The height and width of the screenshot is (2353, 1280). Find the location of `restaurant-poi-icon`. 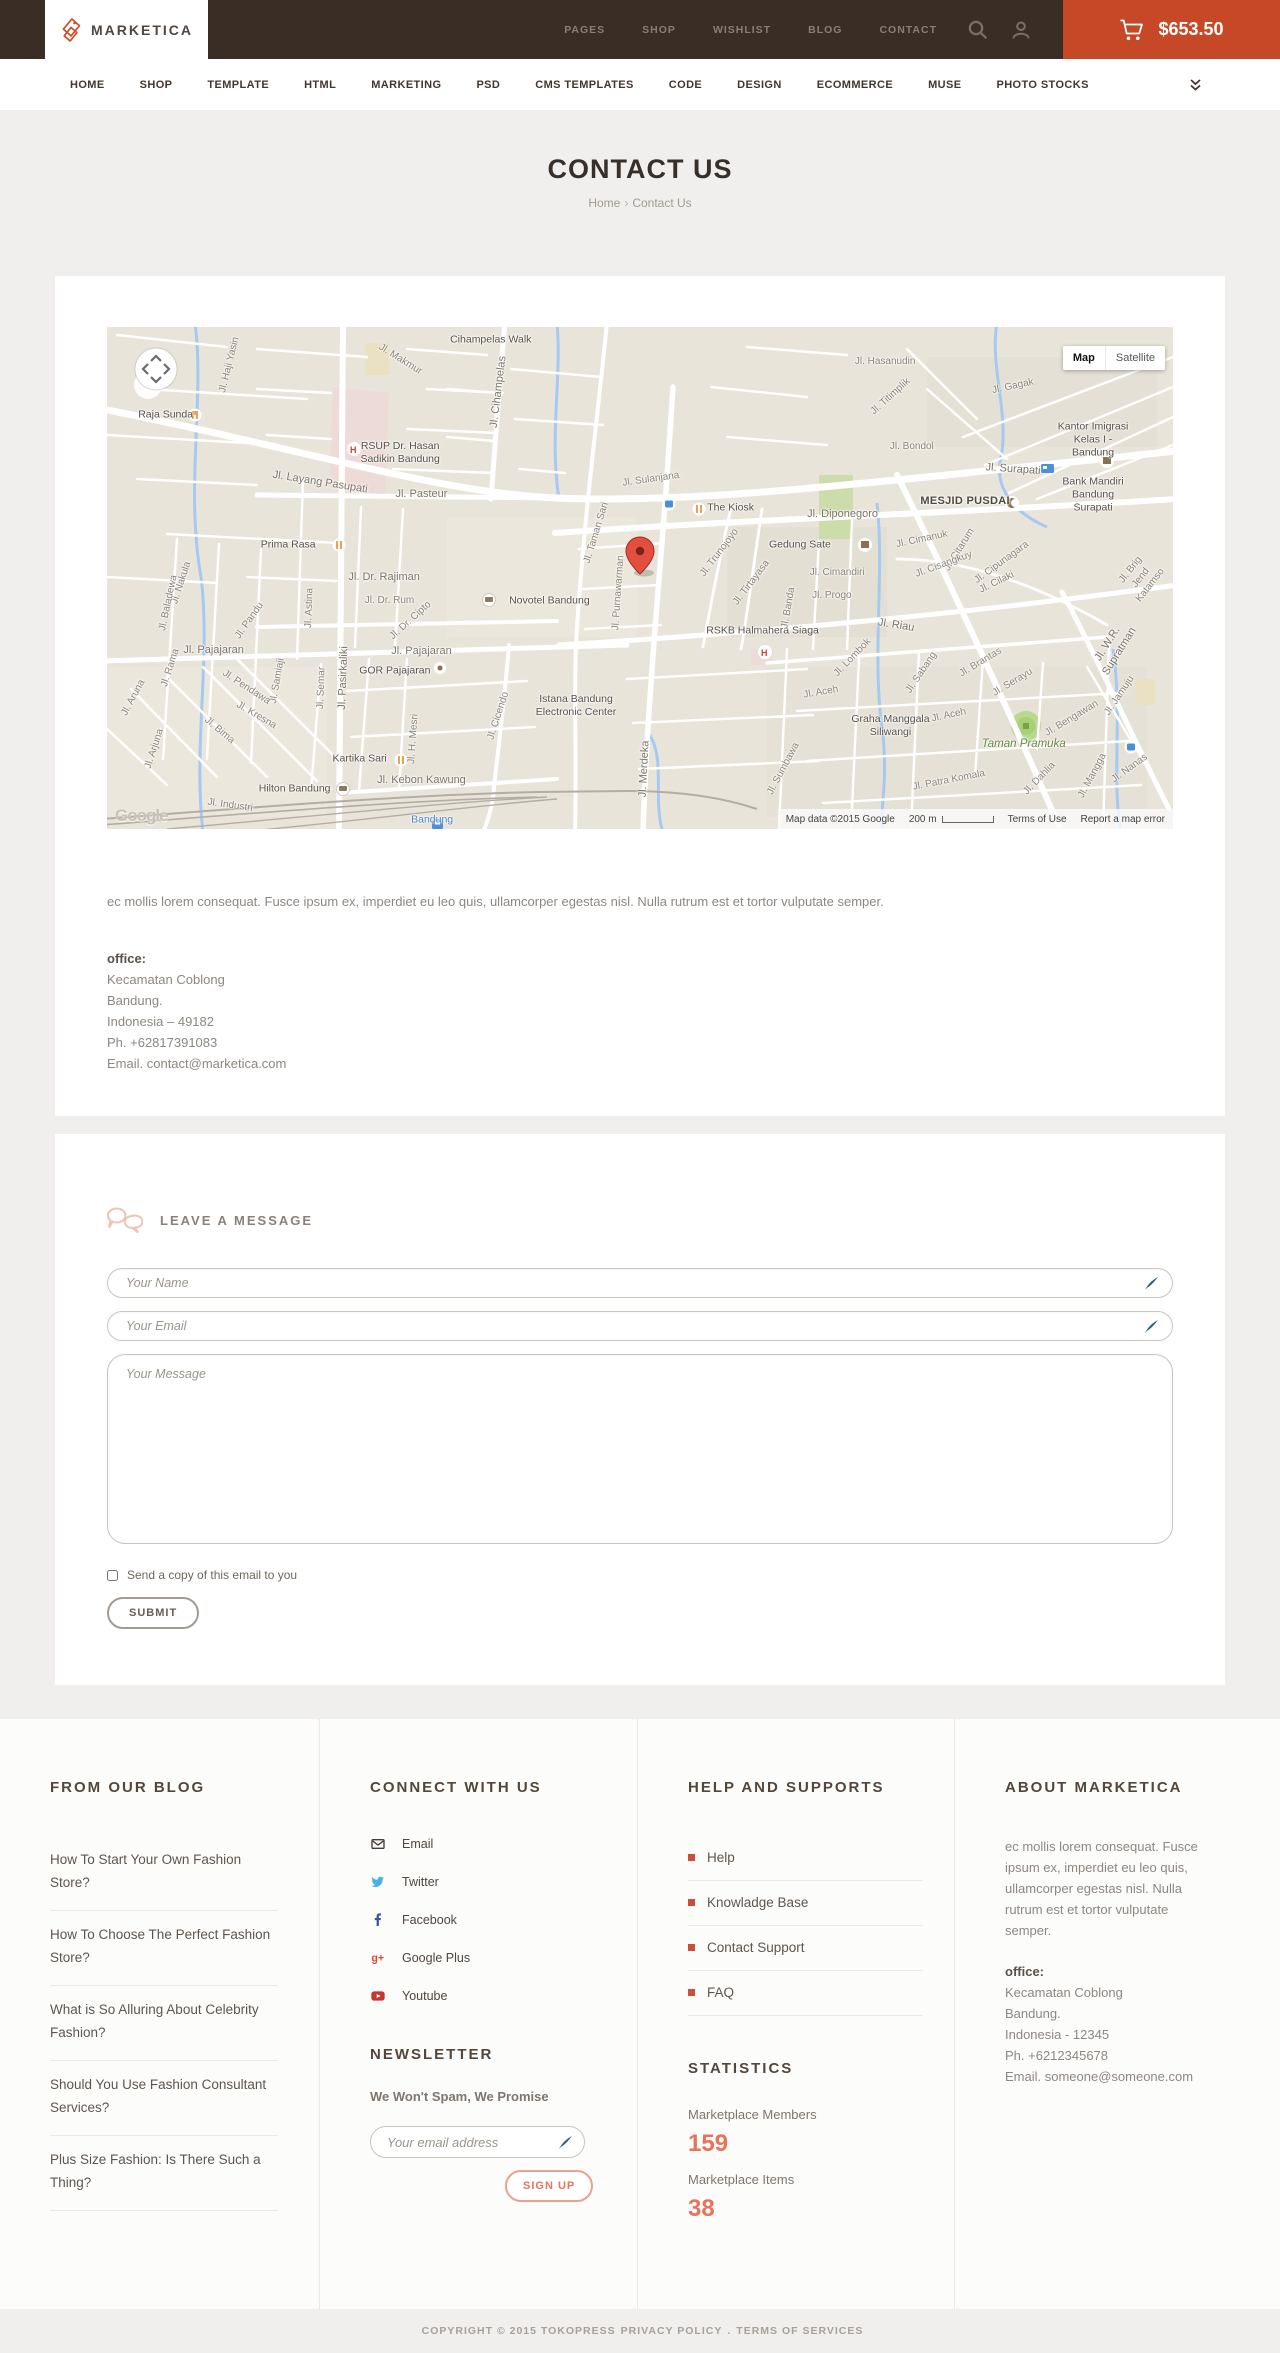

restaurant-poi-icon is located at coordinates (195, 415).